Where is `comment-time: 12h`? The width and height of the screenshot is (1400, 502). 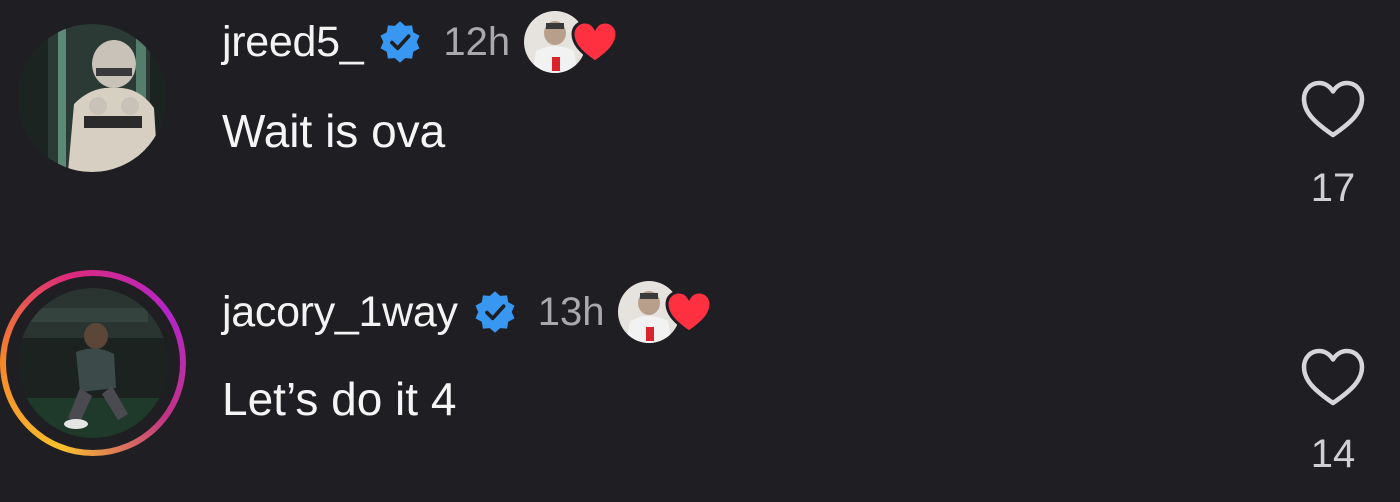
comment-time: 12h is located at coordinates (477, 41).